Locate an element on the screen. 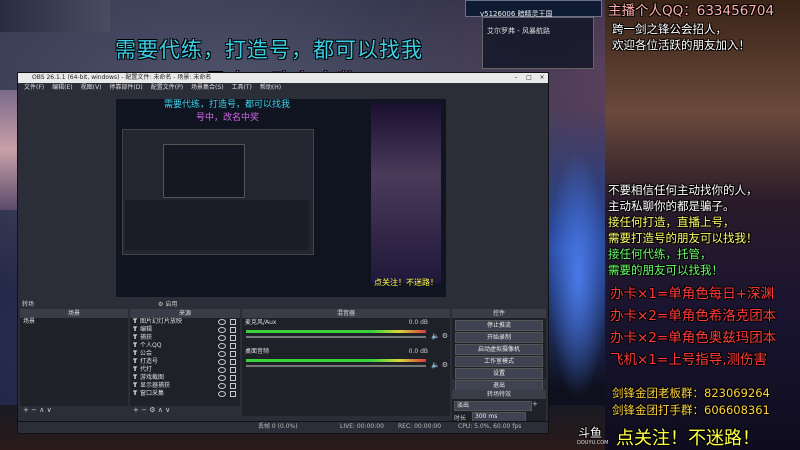 The width and height of the screenshot is (800, 450). source-item-label: 窗口采集 is located at coordinates (152, 393).